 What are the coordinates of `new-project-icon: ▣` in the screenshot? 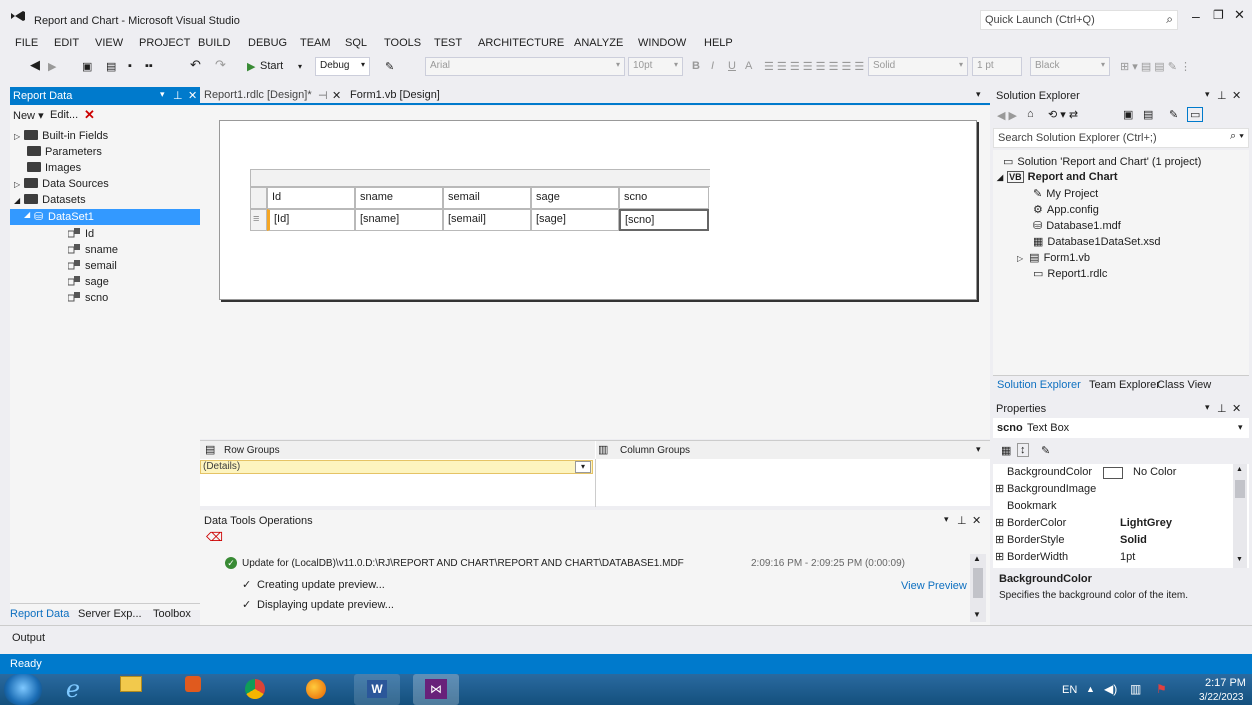 It's located at (87, 66).